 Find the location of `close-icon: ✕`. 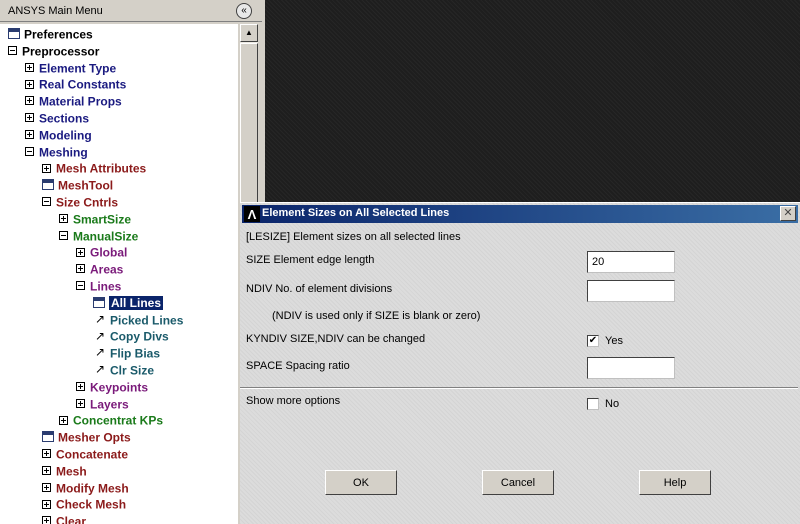

close-icon: ✕ is located at coordinates (788, 213).